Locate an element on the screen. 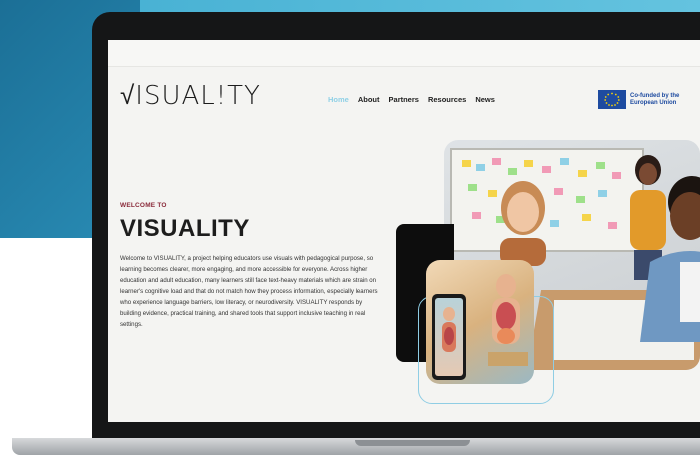 Image resolution: width=700 pixels, height=455 pixels. tablet-screen is located at coordinates (449, 337).